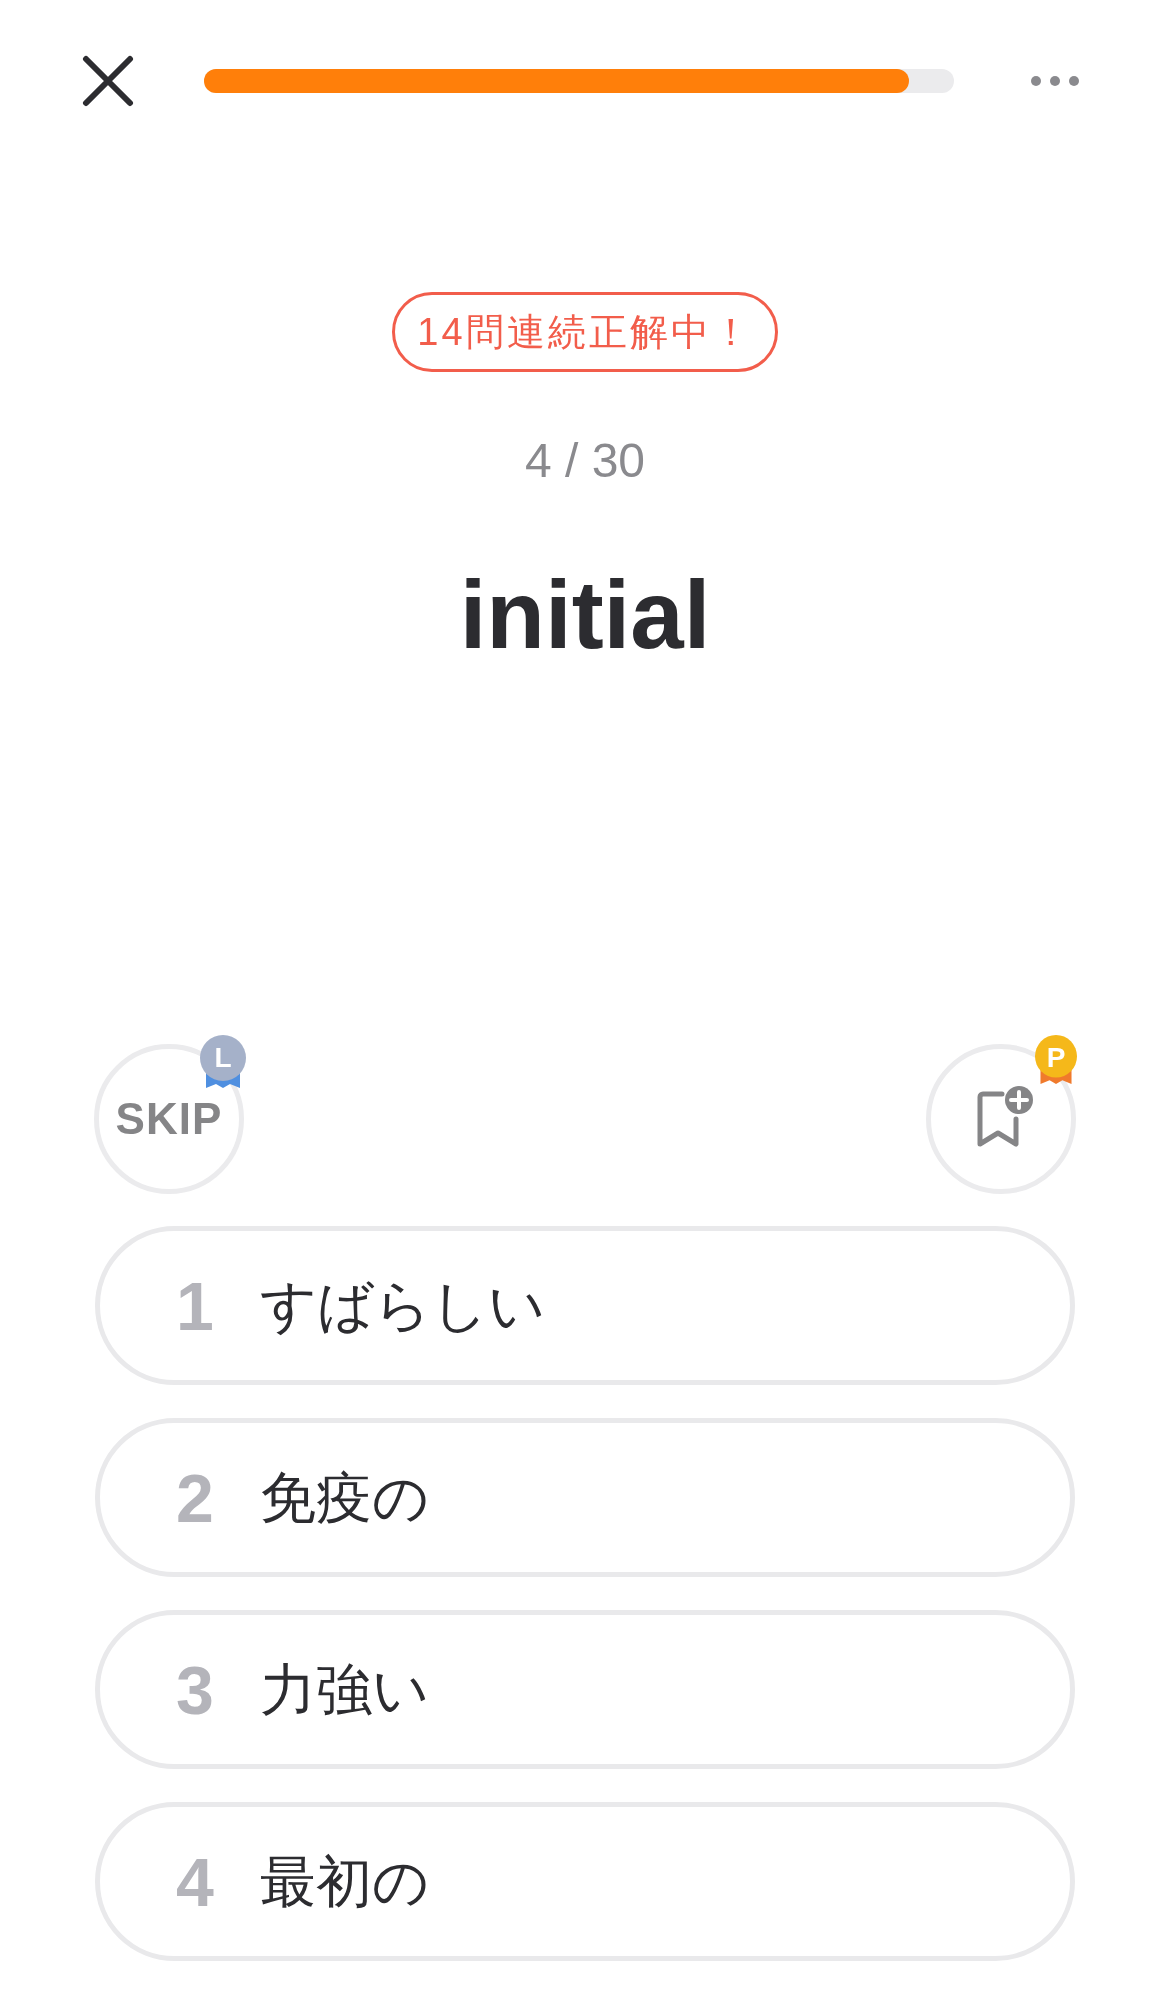 The image size is (1170, 2010). Describe the element at coordinates (1005, 1117) in the screenshot. I see `bookmark-plus-icon` at that location.